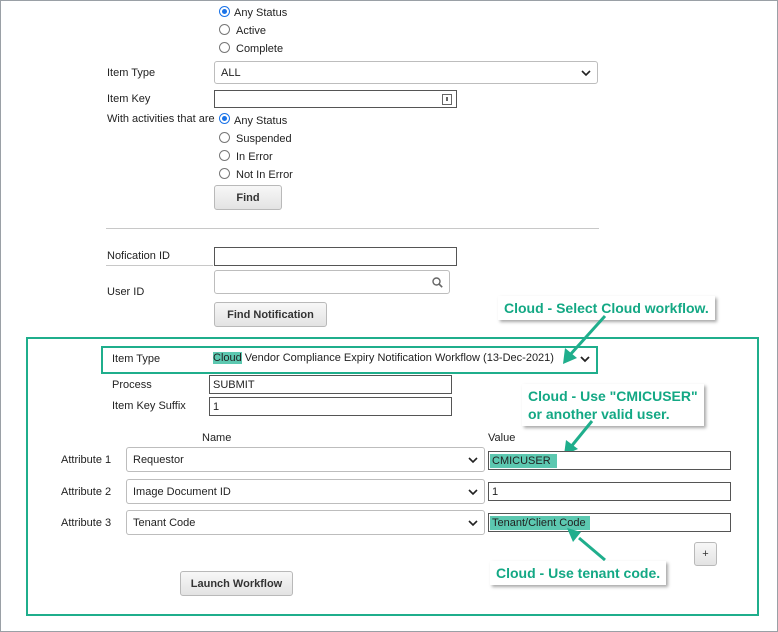 This screenshot has width=778, height=632. Describe the element at coordinates (261, 121) in the screenshot. I see `activity-any-label: Any Status` at that location.